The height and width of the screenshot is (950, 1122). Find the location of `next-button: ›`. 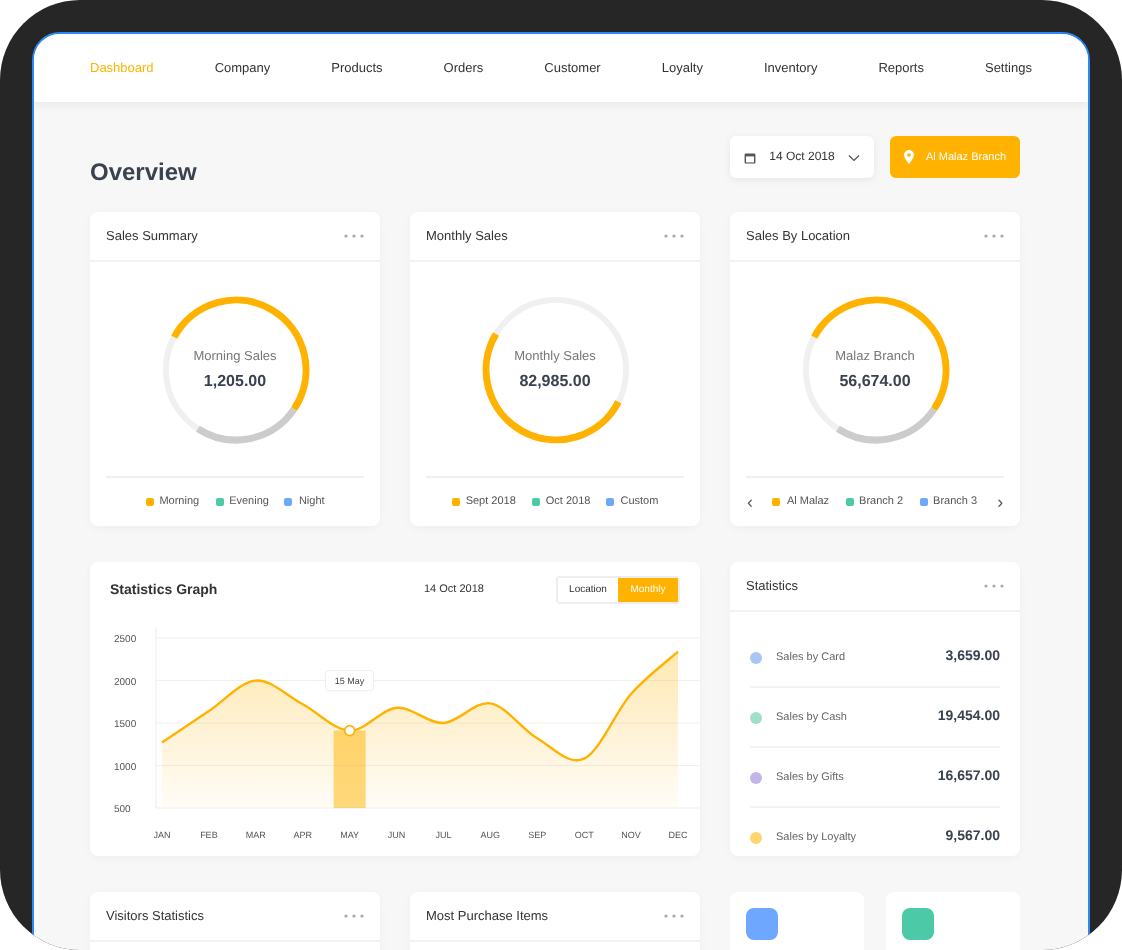

next-button: › is located at coordinates (1000, 502).